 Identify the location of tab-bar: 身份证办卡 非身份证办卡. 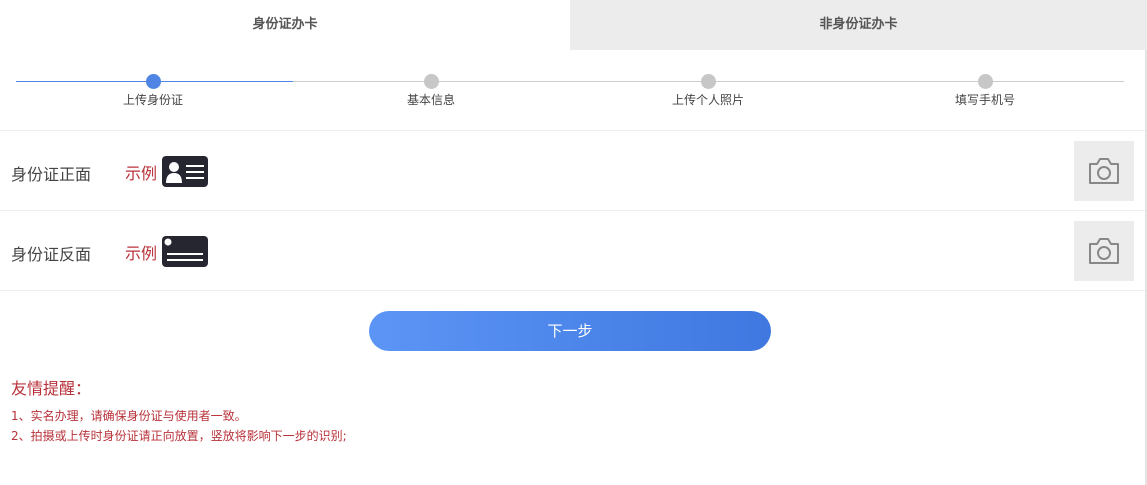
(573, 25).